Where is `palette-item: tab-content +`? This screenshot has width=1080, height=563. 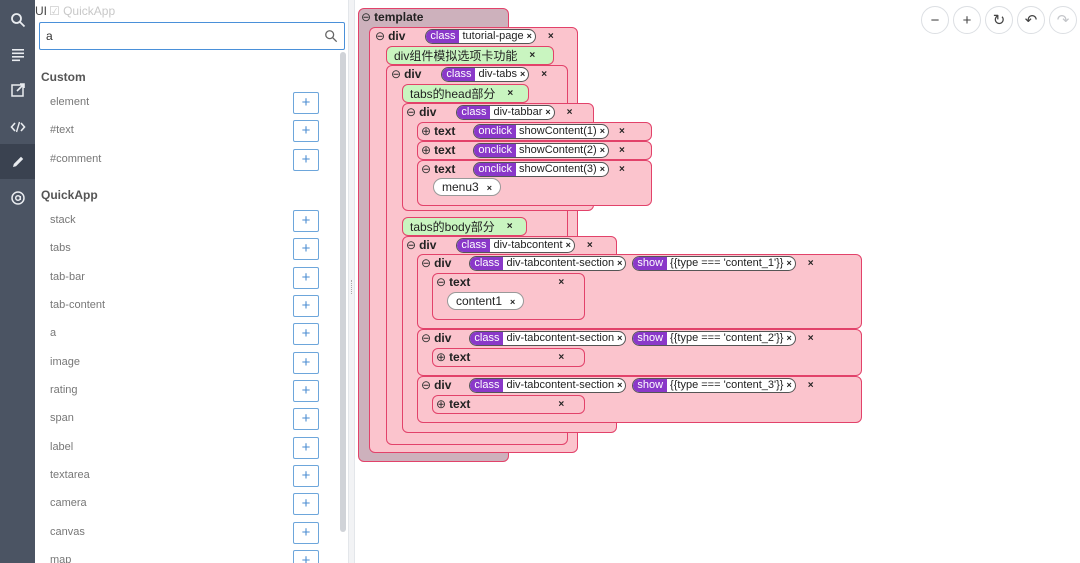
palette-item: tab-content + is located at coordinates (185, 306).